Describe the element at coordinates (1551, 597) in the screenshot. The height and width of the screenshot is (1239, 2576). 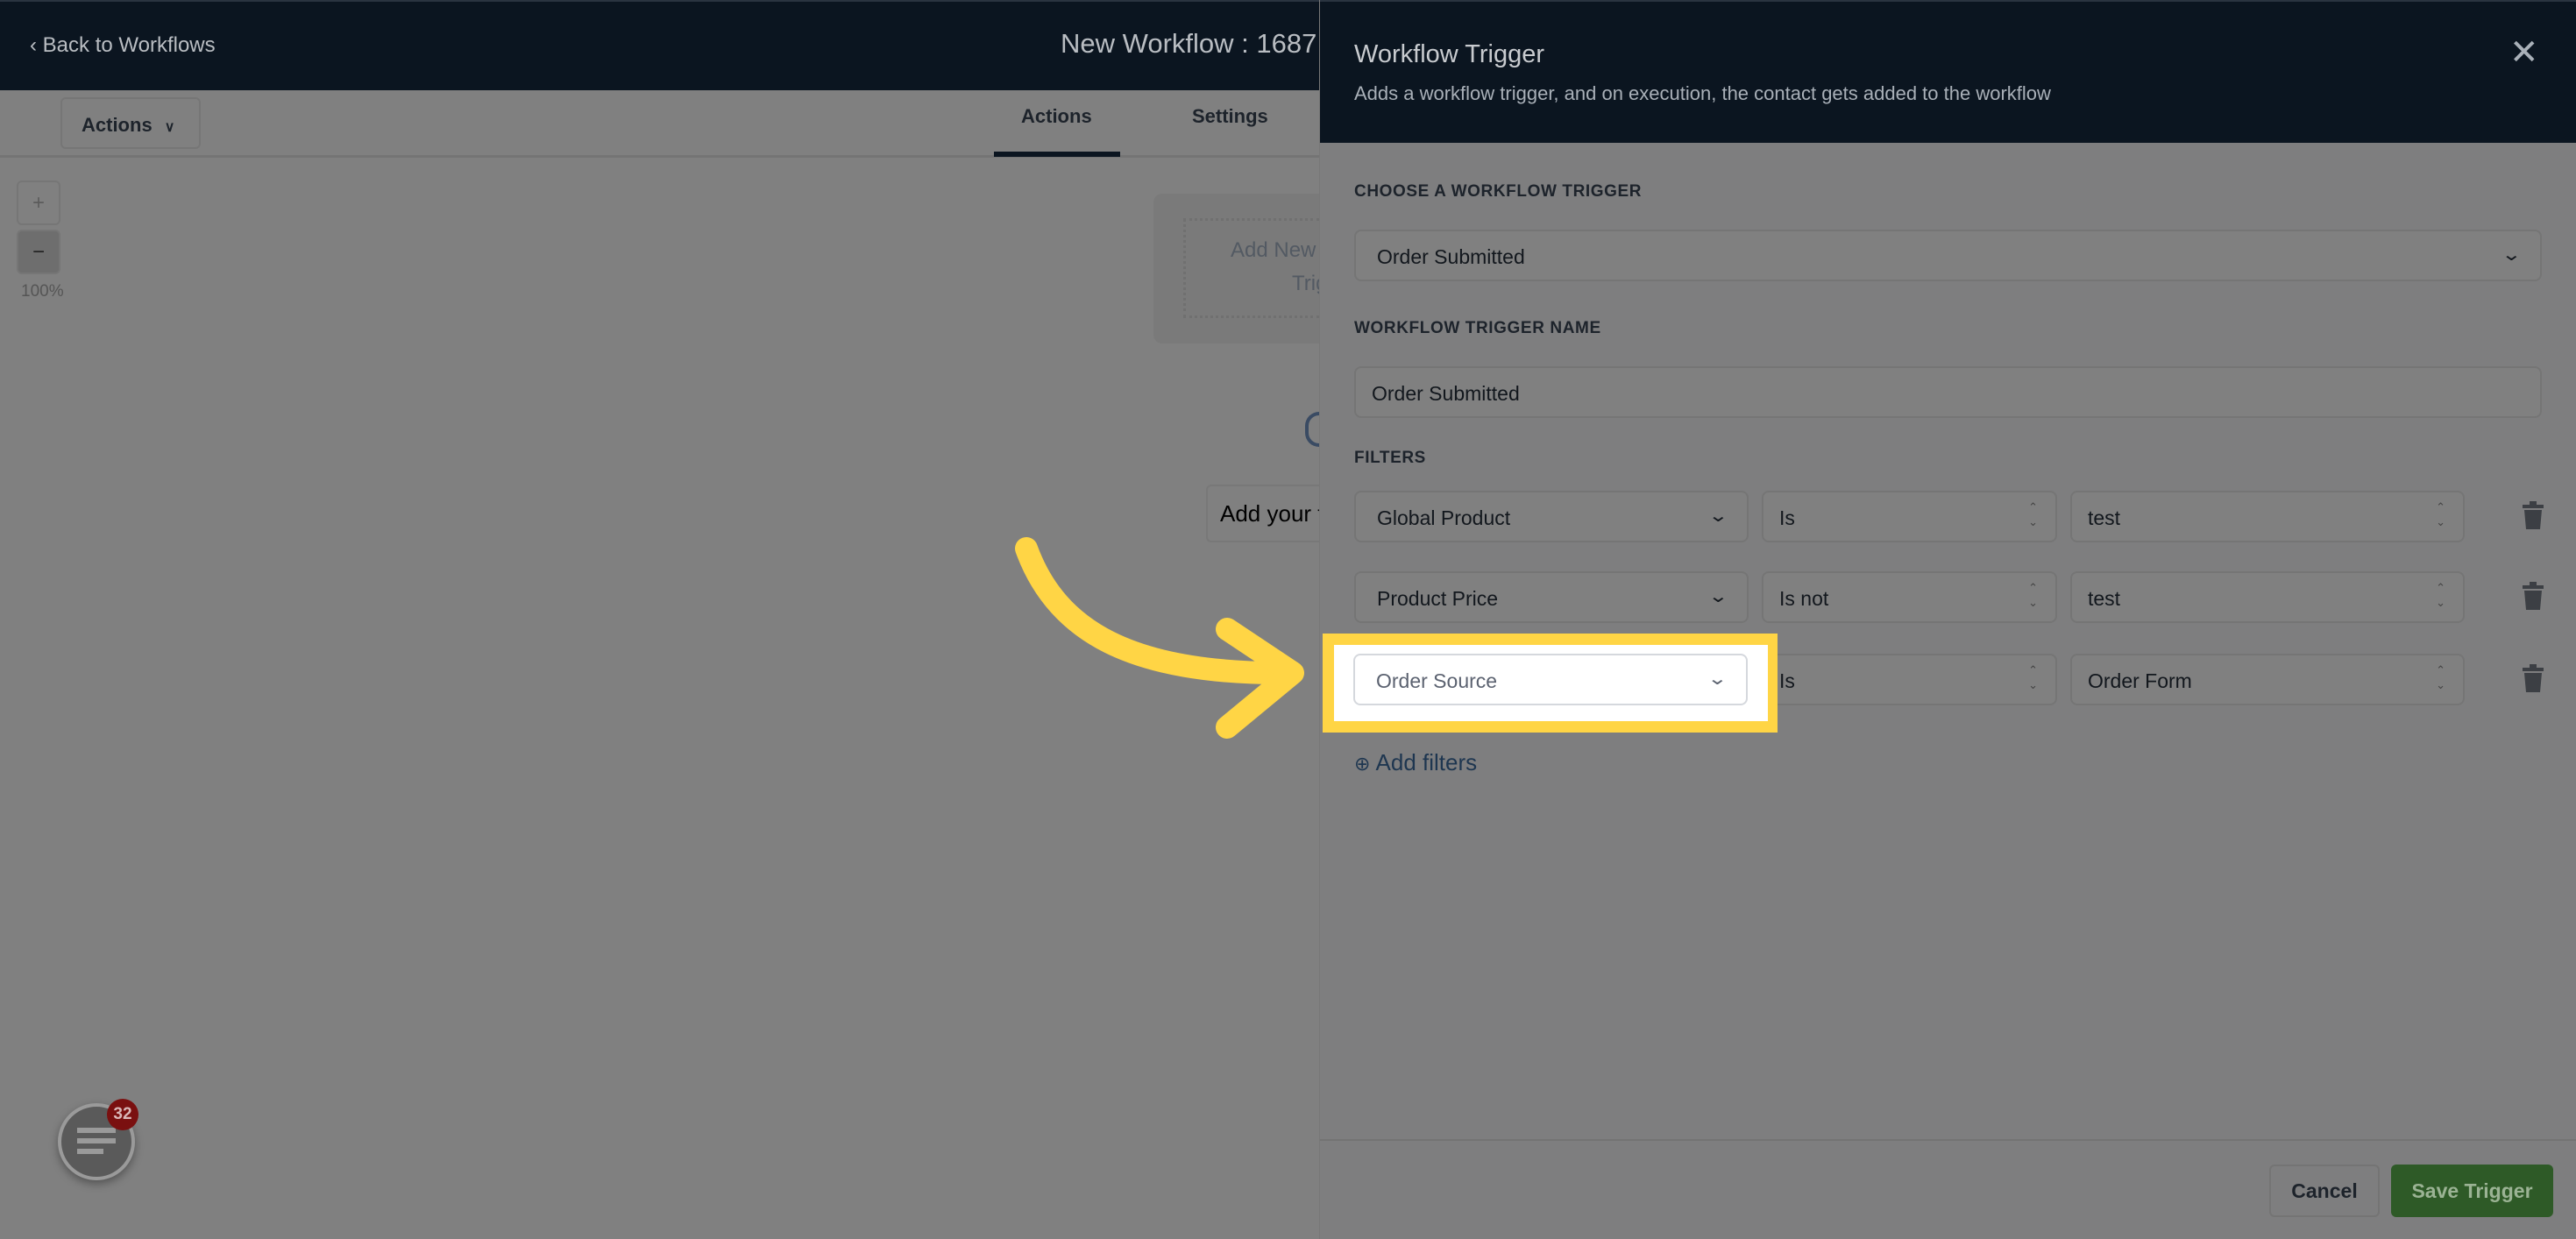
I see `filter-field-select: Product Price ⌄` at that location.